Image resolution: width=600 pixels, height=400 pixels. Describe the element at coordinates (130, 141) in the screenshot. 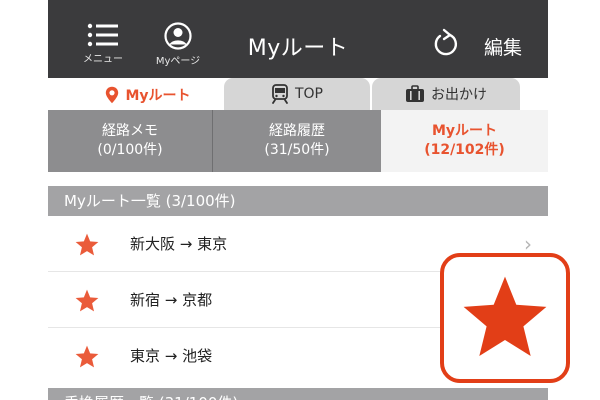

I see `segment-route-memo: 経路メモ (0/100件)` at that location.